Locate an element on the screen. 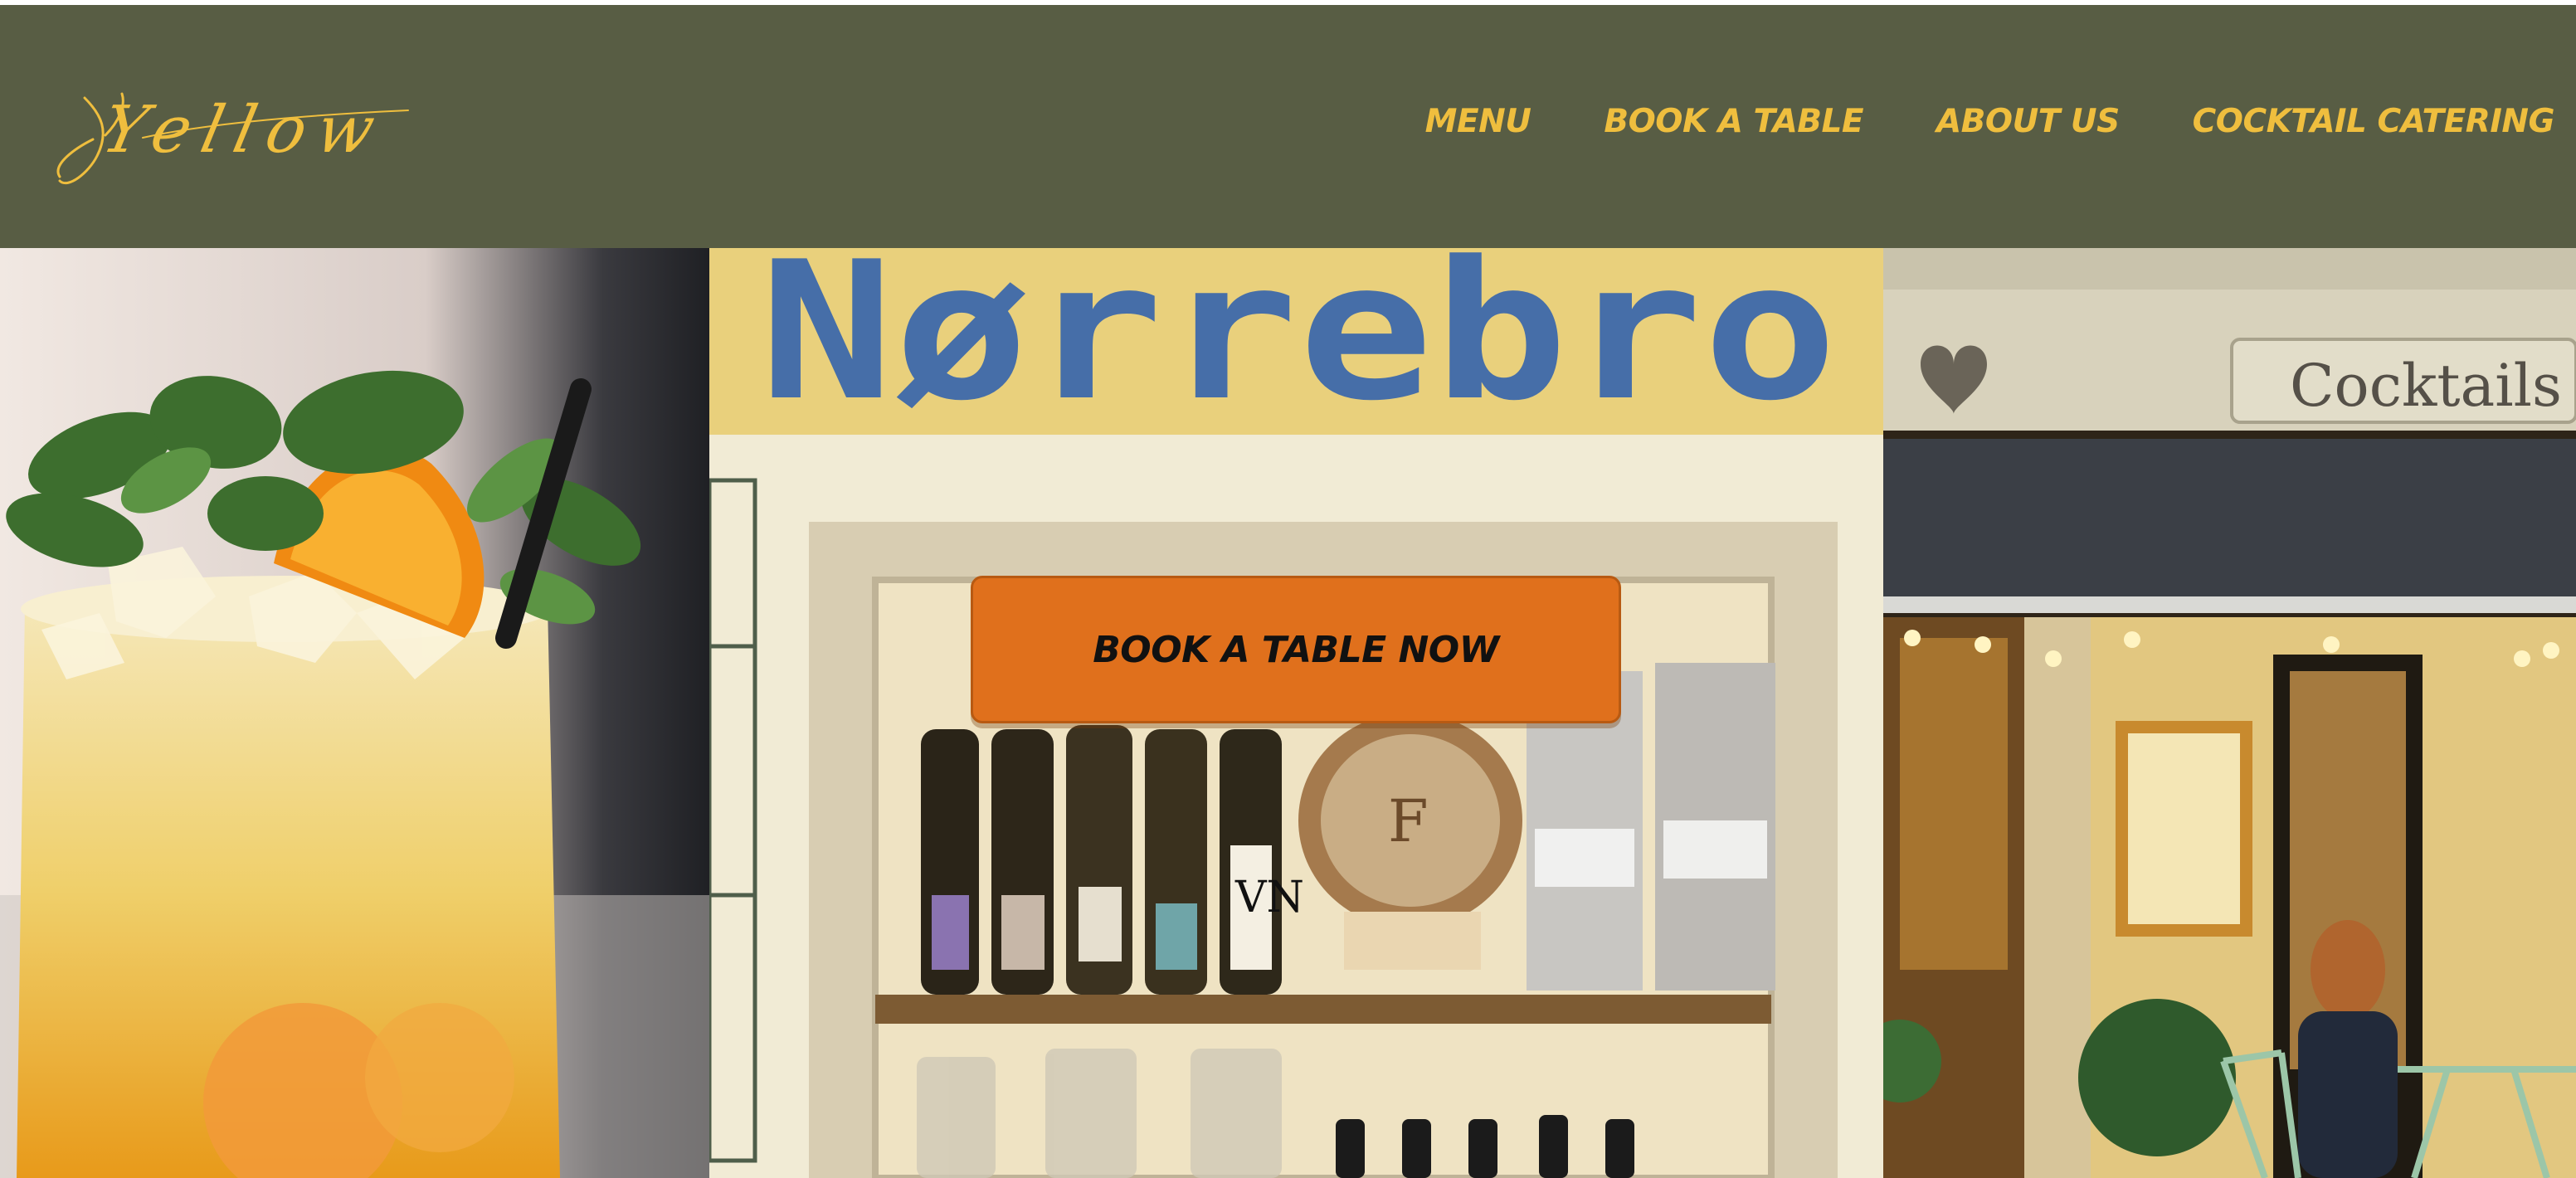  norrebro-sign: Nørrebro is located at coordinates (1298, 346).